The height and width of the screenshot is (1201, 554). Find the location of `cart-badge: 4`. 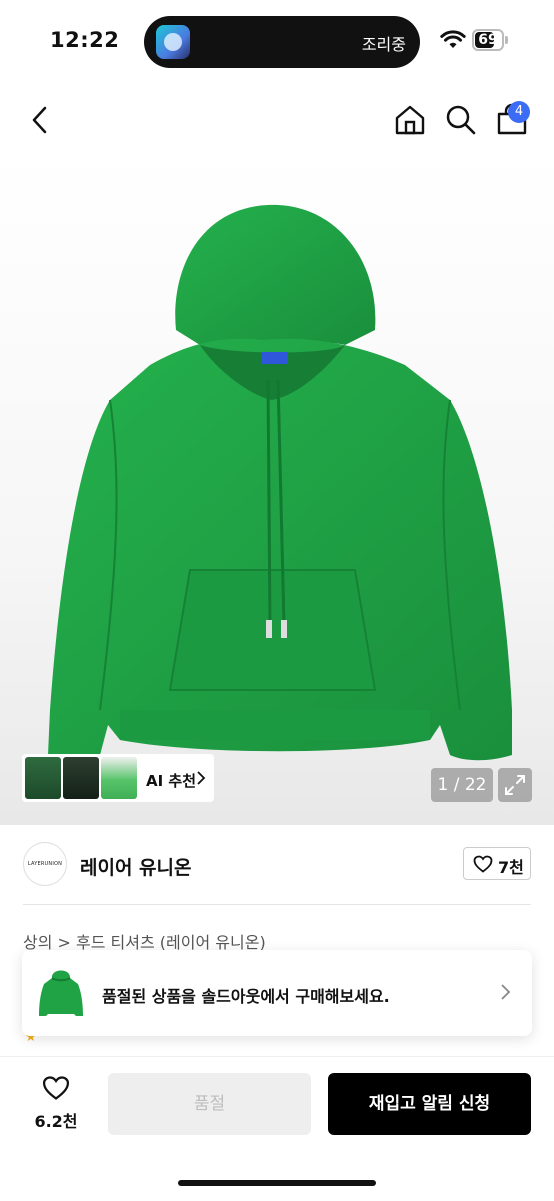

cart-badge: 4 is located at coordinates (519, 112).